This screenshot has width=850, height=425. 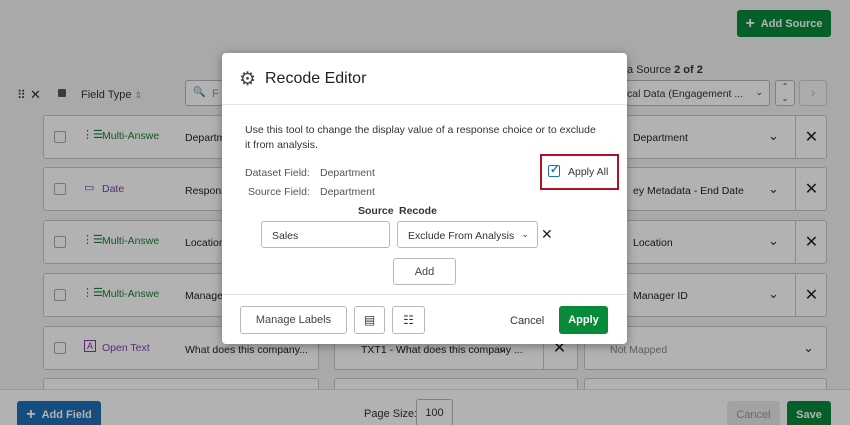 I want to click on source-value-input: Sales, so click(x=325, y=234).